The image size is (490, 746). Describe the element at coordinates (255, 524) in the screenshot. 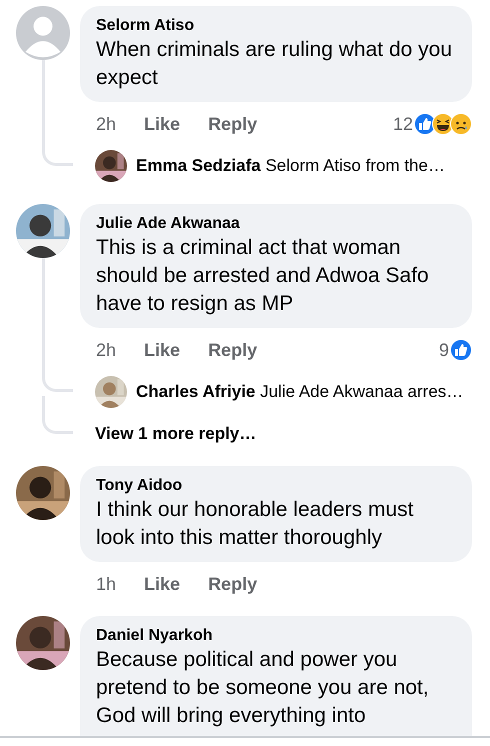

I see `comment-text: I think our honorable leaders must look into this matter thoroughly` at that location.